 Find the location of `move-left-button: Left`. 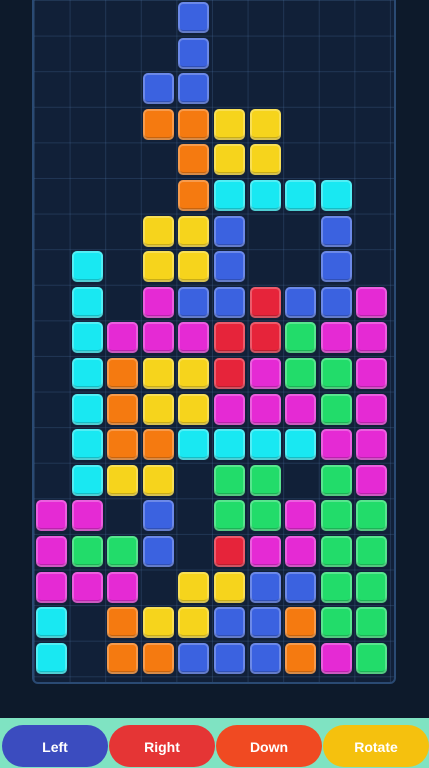

move-left-button: Left is located at coordinates (55, 746).